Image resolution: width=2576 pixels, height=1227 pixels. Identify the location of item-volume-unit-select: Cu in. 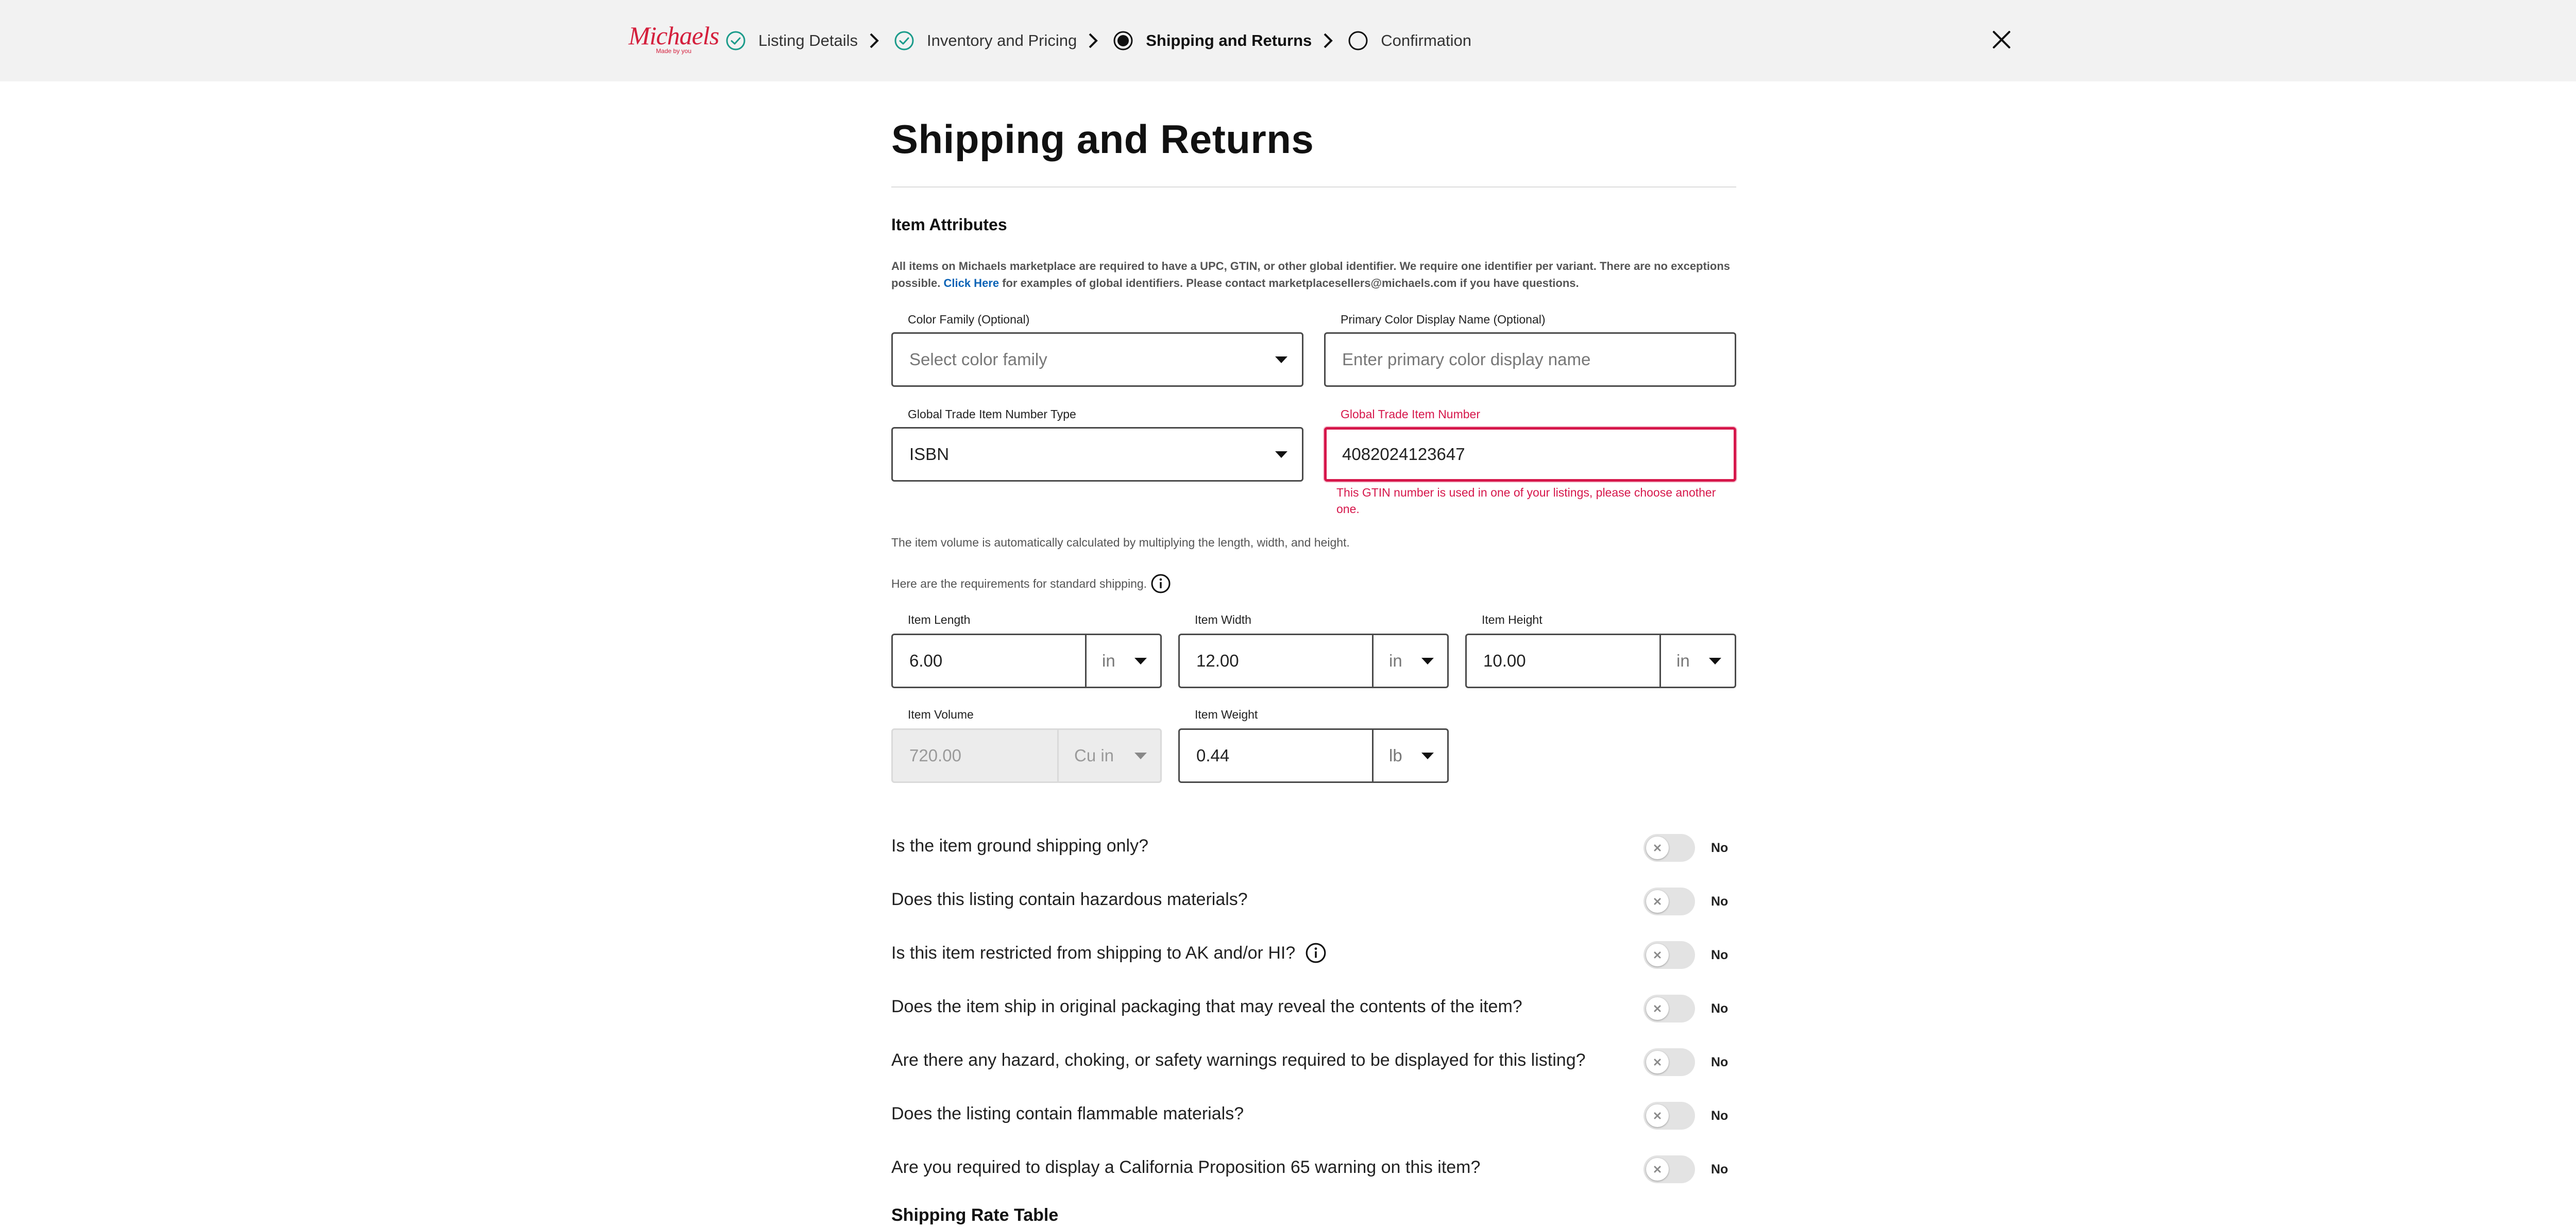
(1108, 755).